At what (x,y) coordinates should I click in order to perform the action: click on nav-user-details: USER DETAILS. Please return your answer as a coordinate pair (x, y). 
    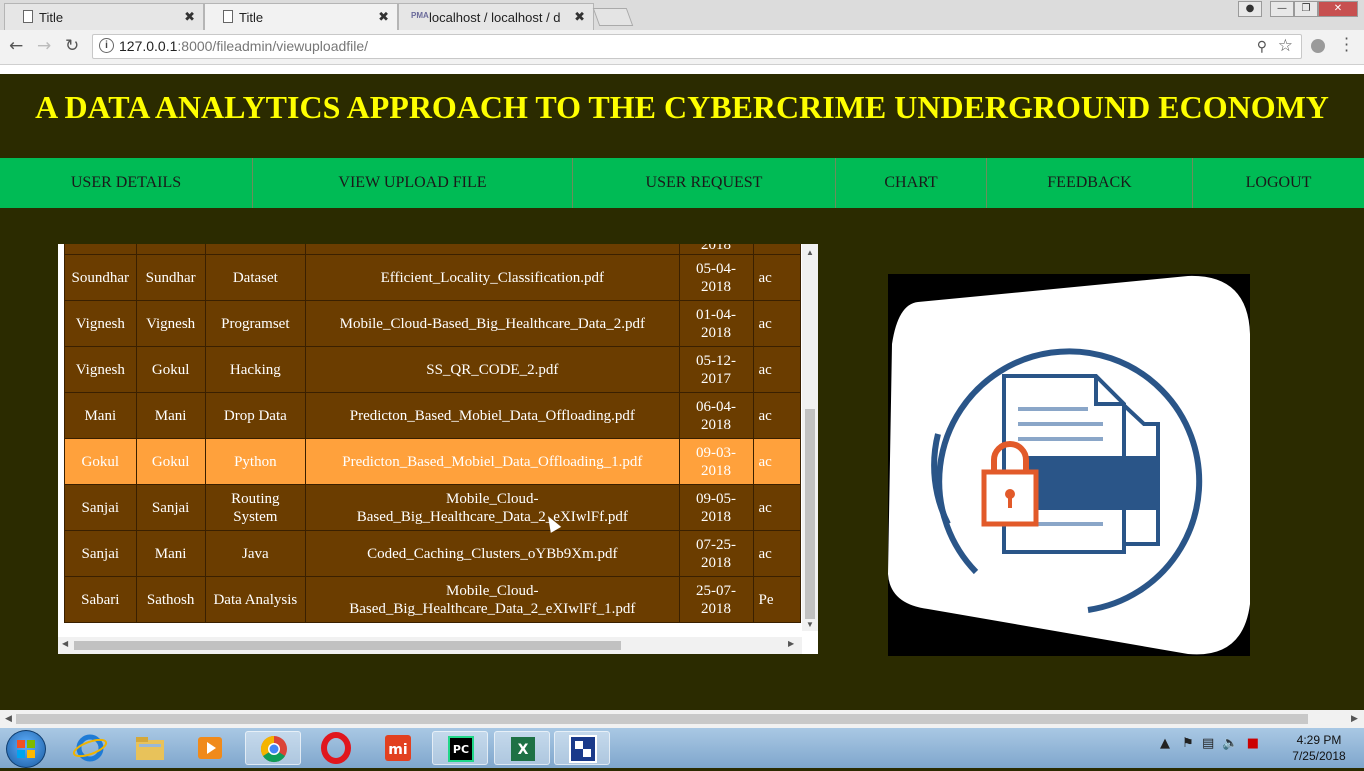
    Looking at the image, I should click on (126, 183).